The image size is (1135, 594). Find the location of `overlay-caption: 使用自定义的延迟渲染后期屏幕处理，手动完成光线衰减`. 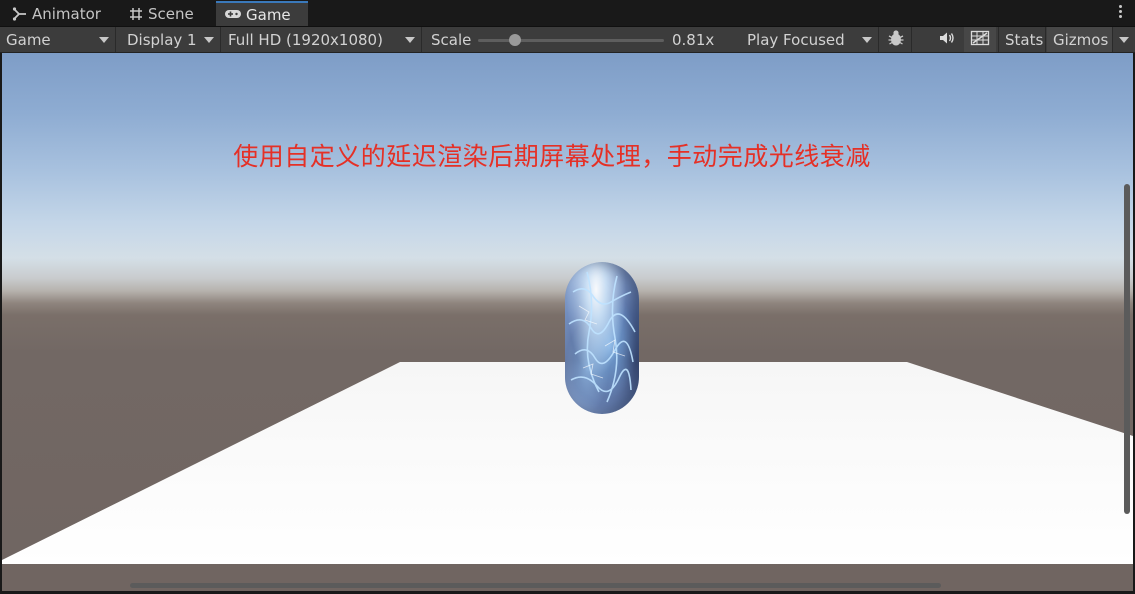

overlay-caption: 使用自定义的延迟渲染后期屏幕处理，手动完成光线衰减 is located at coordinates (552, 156).